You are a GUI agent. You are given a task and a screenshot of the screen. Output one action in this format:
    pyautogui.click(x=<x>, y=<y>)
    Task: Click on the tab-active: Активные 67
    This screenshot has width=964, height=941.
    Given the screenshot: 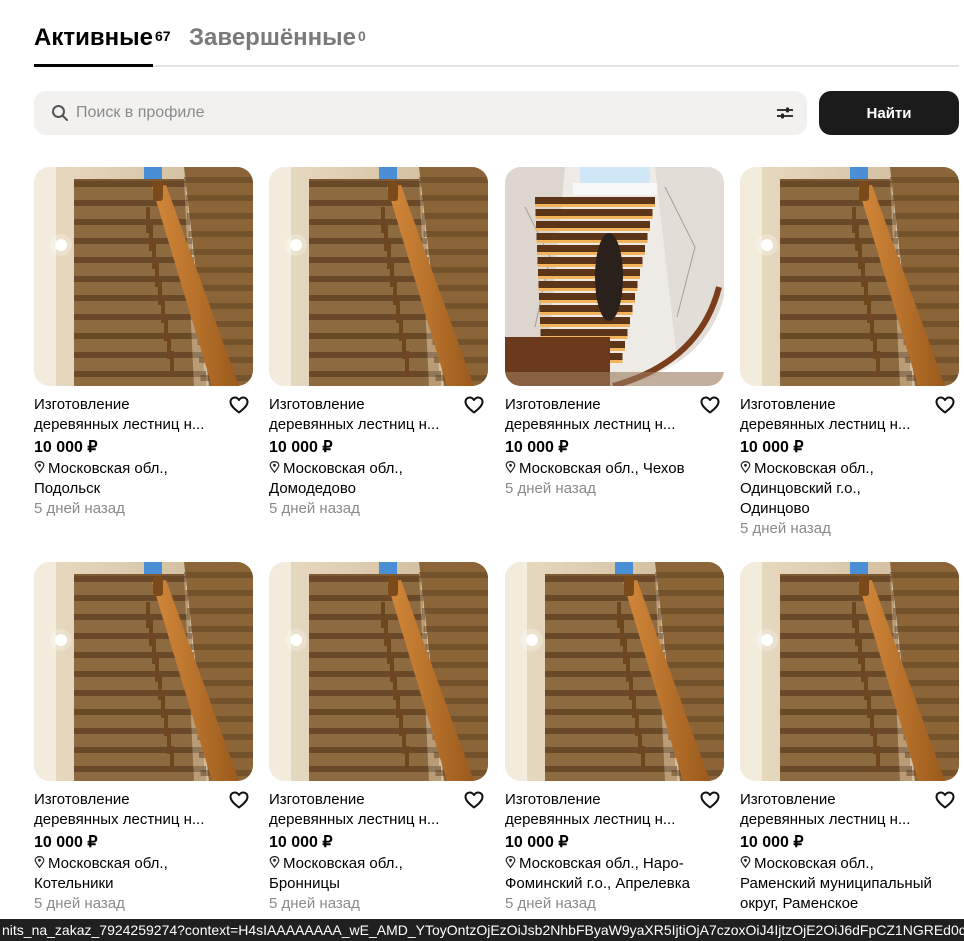 What is the action you would take?
    pyautogui.click(x=102, y=38)
    